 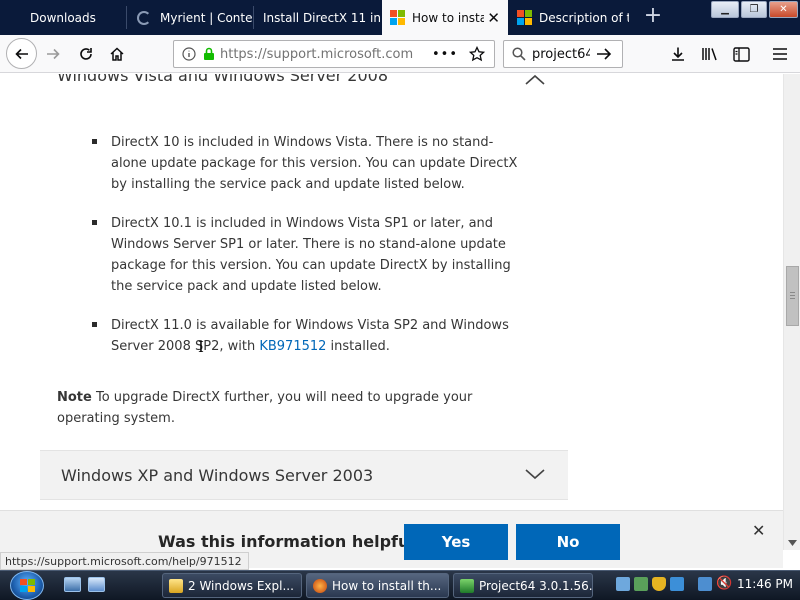 What do you see at coordinates (535, 474) in the screenshot?
I see `chevron-down-icon` at bounding box center [535, 474].